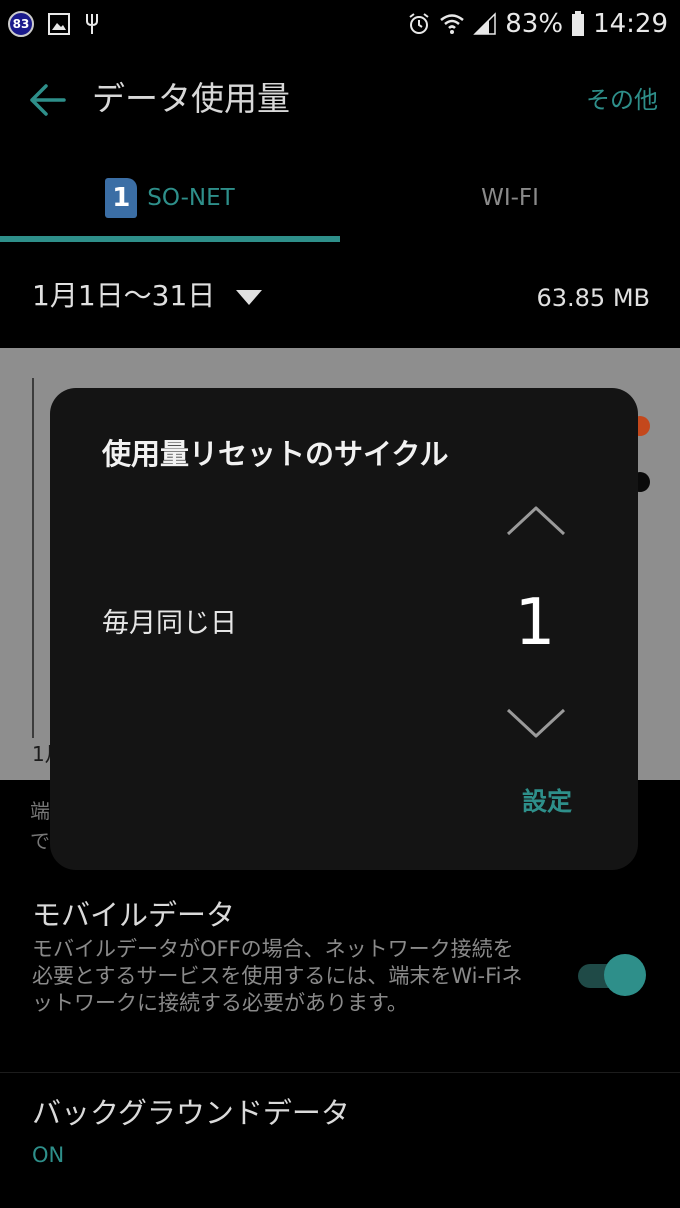 The width and height of the screenshot is (680, 1208). I want to click on usage-note: 端 で, so click(40, 826).